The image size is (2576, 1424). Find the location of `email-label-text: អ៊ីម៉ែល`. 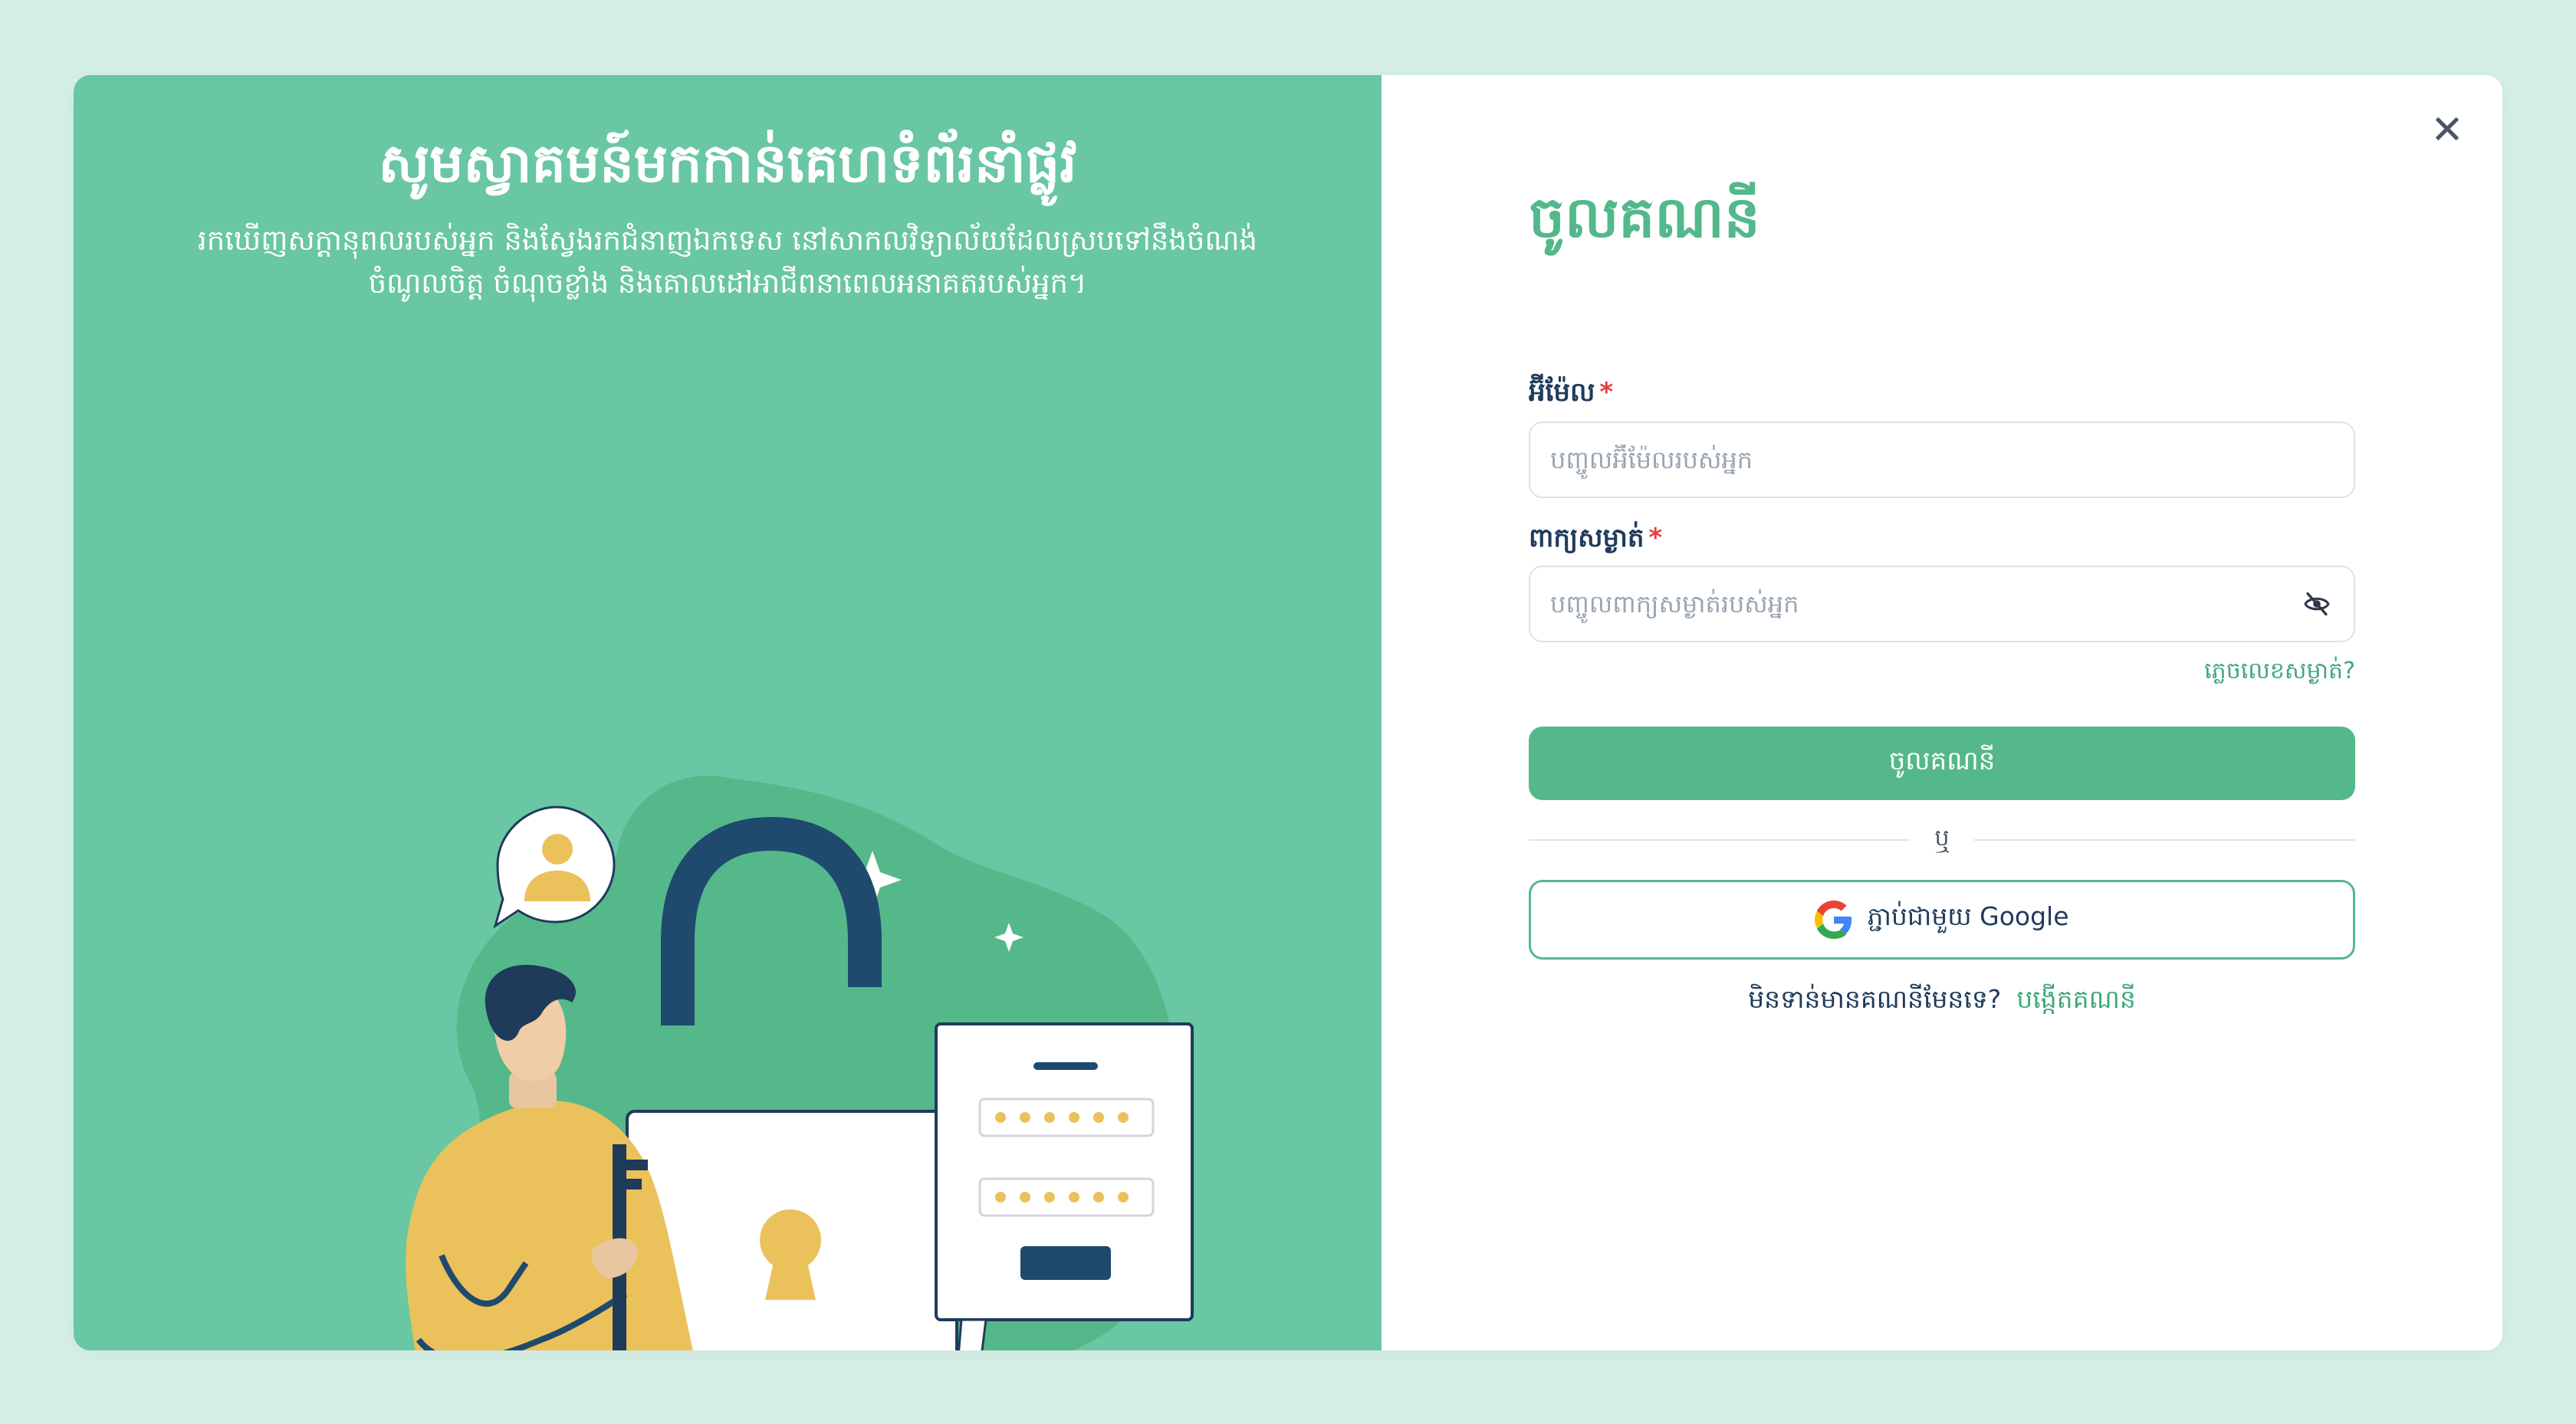

email-label-text: អ៊ីម៉ែល is located at coordinates (1562, 392).